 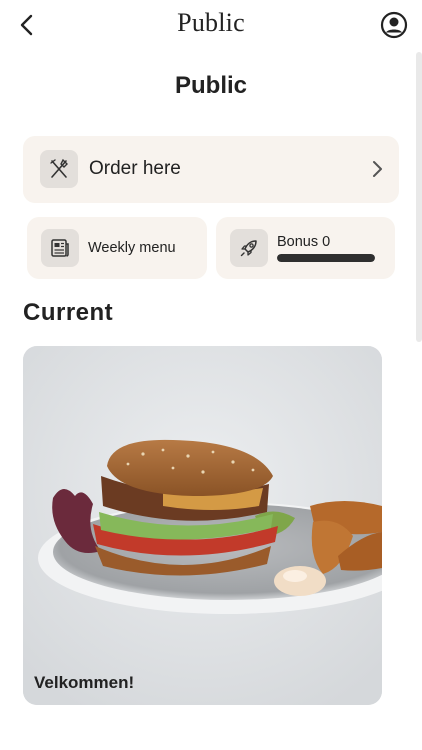 I want to click on user-circle-icon, so click(x=394, y=25).